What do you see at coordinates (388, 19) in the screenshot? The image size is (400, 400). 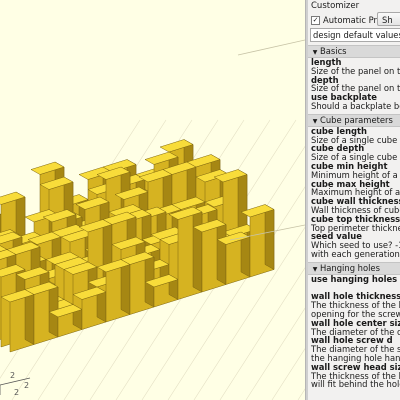 I see `show-details-button: Sh` at bounding box center [388, 19].